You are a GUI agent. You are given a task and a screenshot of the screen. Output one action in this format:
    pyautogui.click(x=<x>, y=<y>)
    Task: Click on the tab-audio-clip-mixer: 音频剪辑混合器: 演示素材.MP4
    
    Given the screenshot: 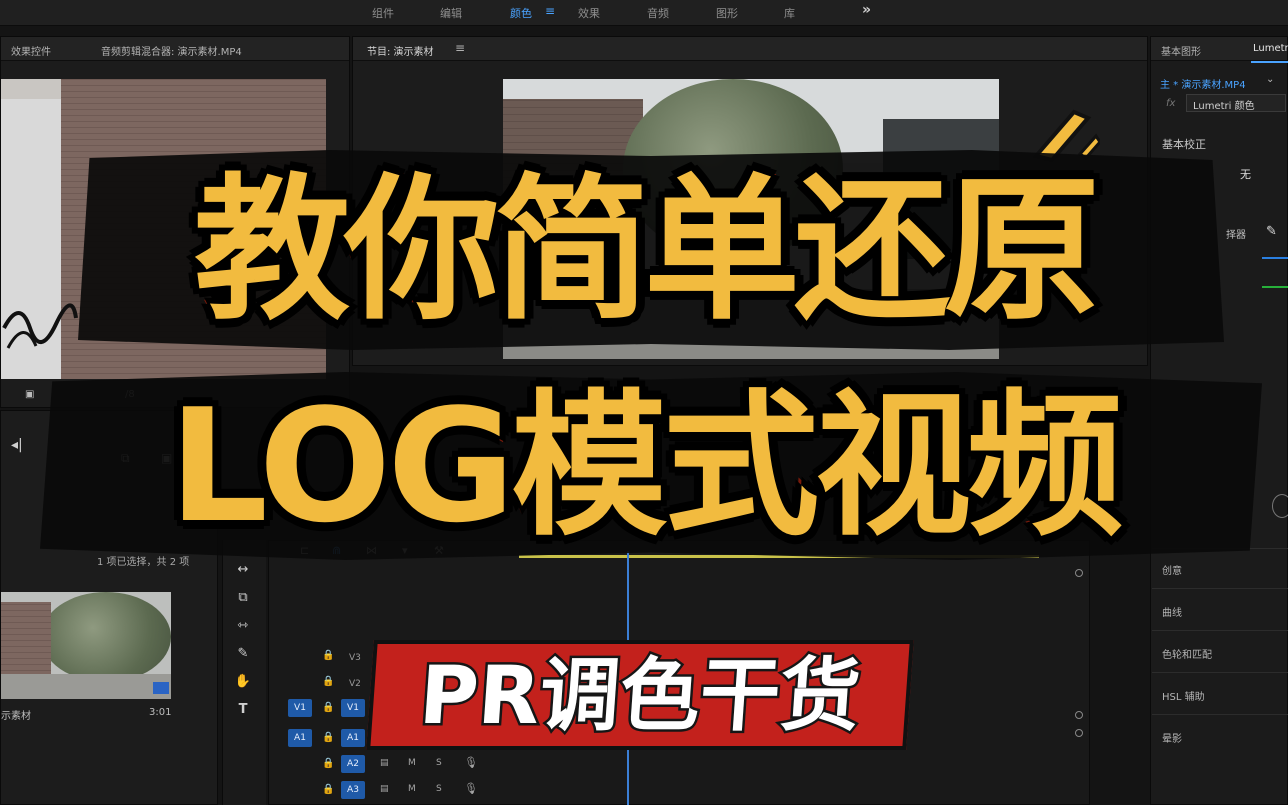 What is the action you would take?
    pyautogui.click(x=171, y=50)
    